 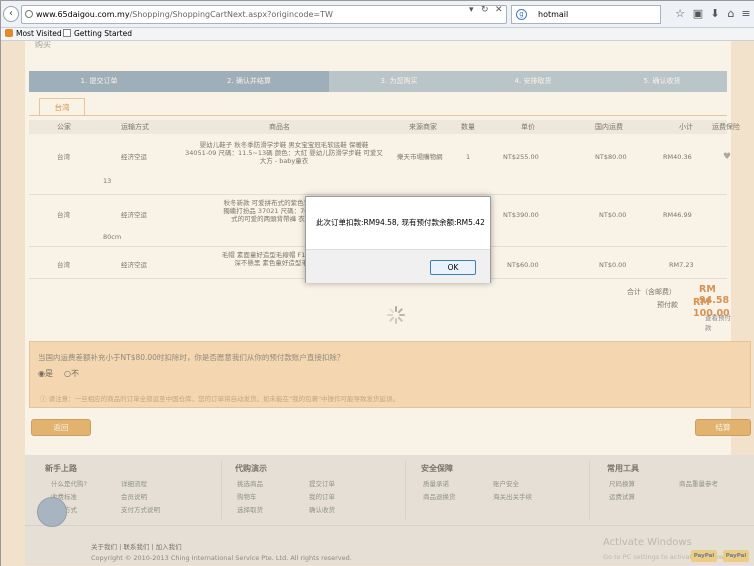 I want to click on dropdown-icon: ▾, so click(x=471, y=10).